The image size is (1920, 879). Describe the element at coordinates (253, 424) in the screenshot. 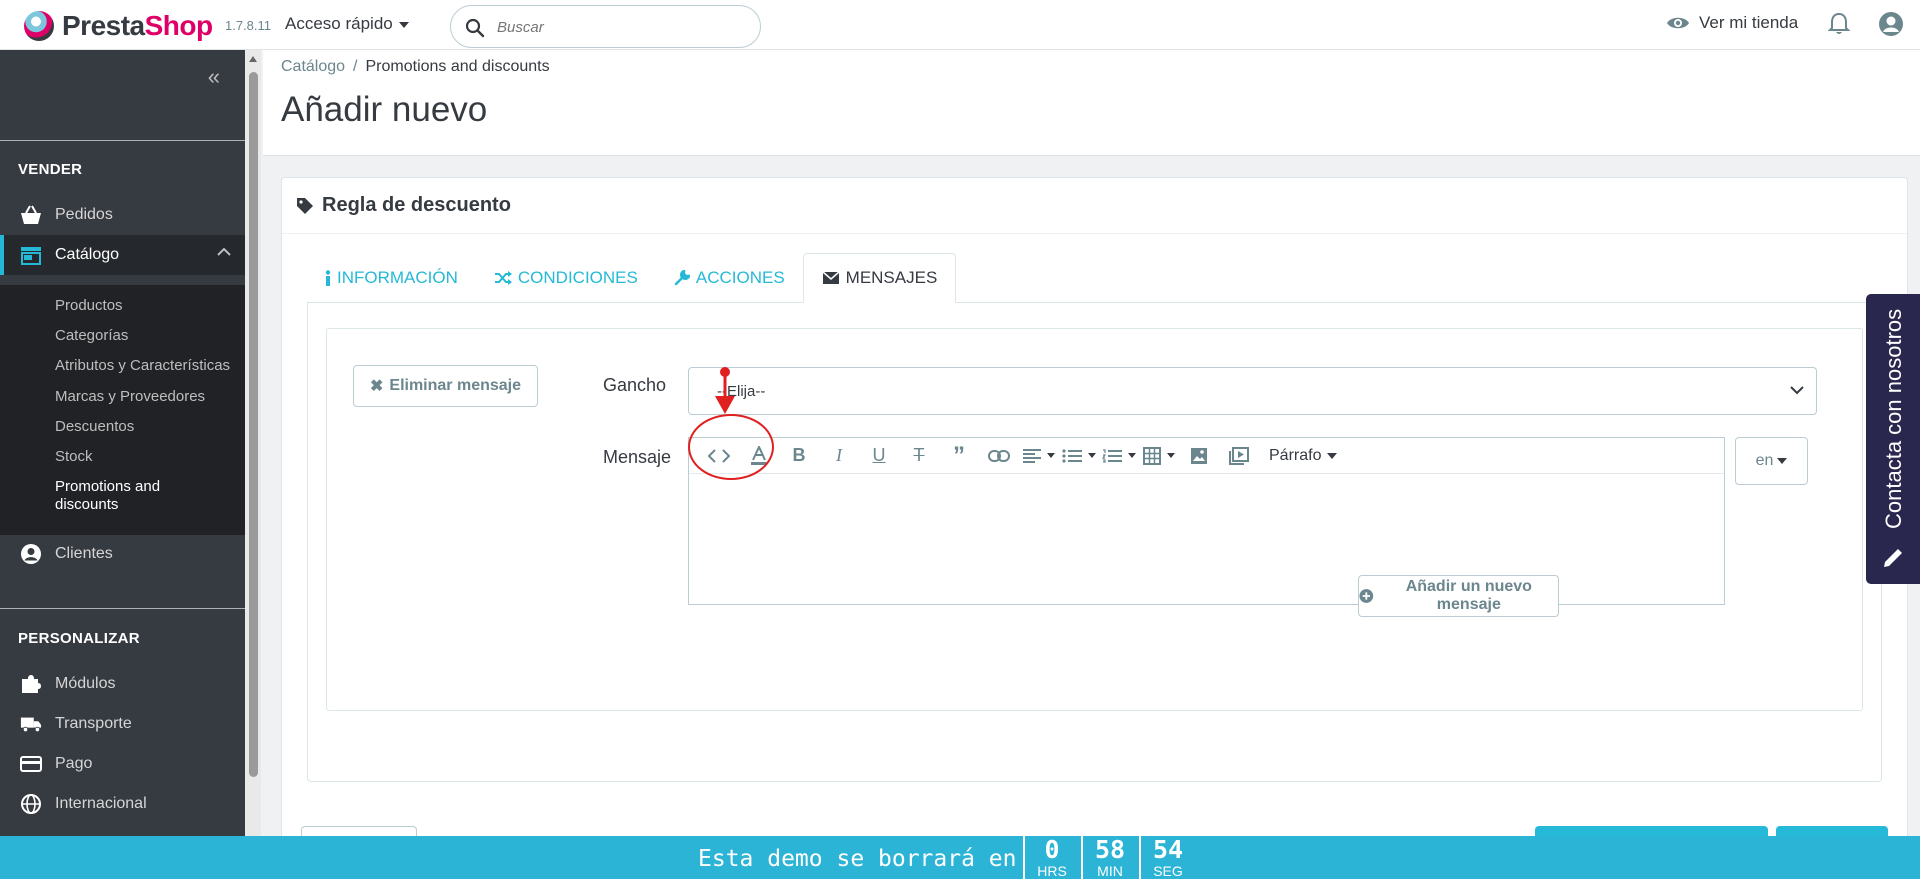

I see `scrollbar-thumb` at that location.